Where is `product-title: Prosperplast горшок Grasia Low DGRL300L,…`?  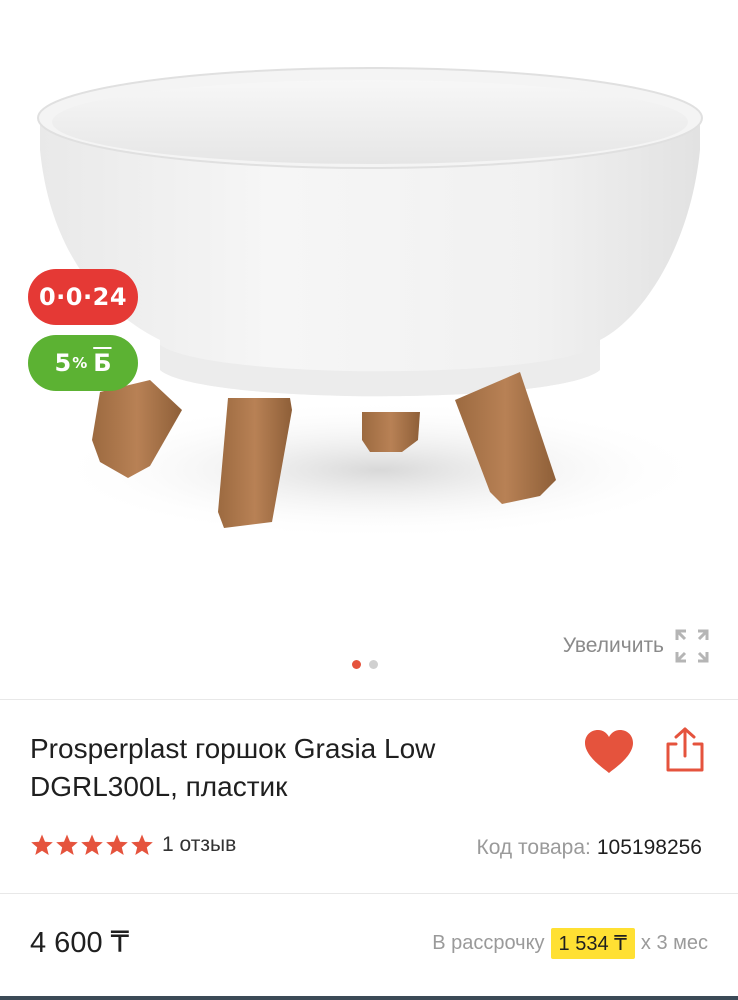 product-title: Prosperplast горшок Grasia Low DGRL300L,… is located at coordinates (290, 768).